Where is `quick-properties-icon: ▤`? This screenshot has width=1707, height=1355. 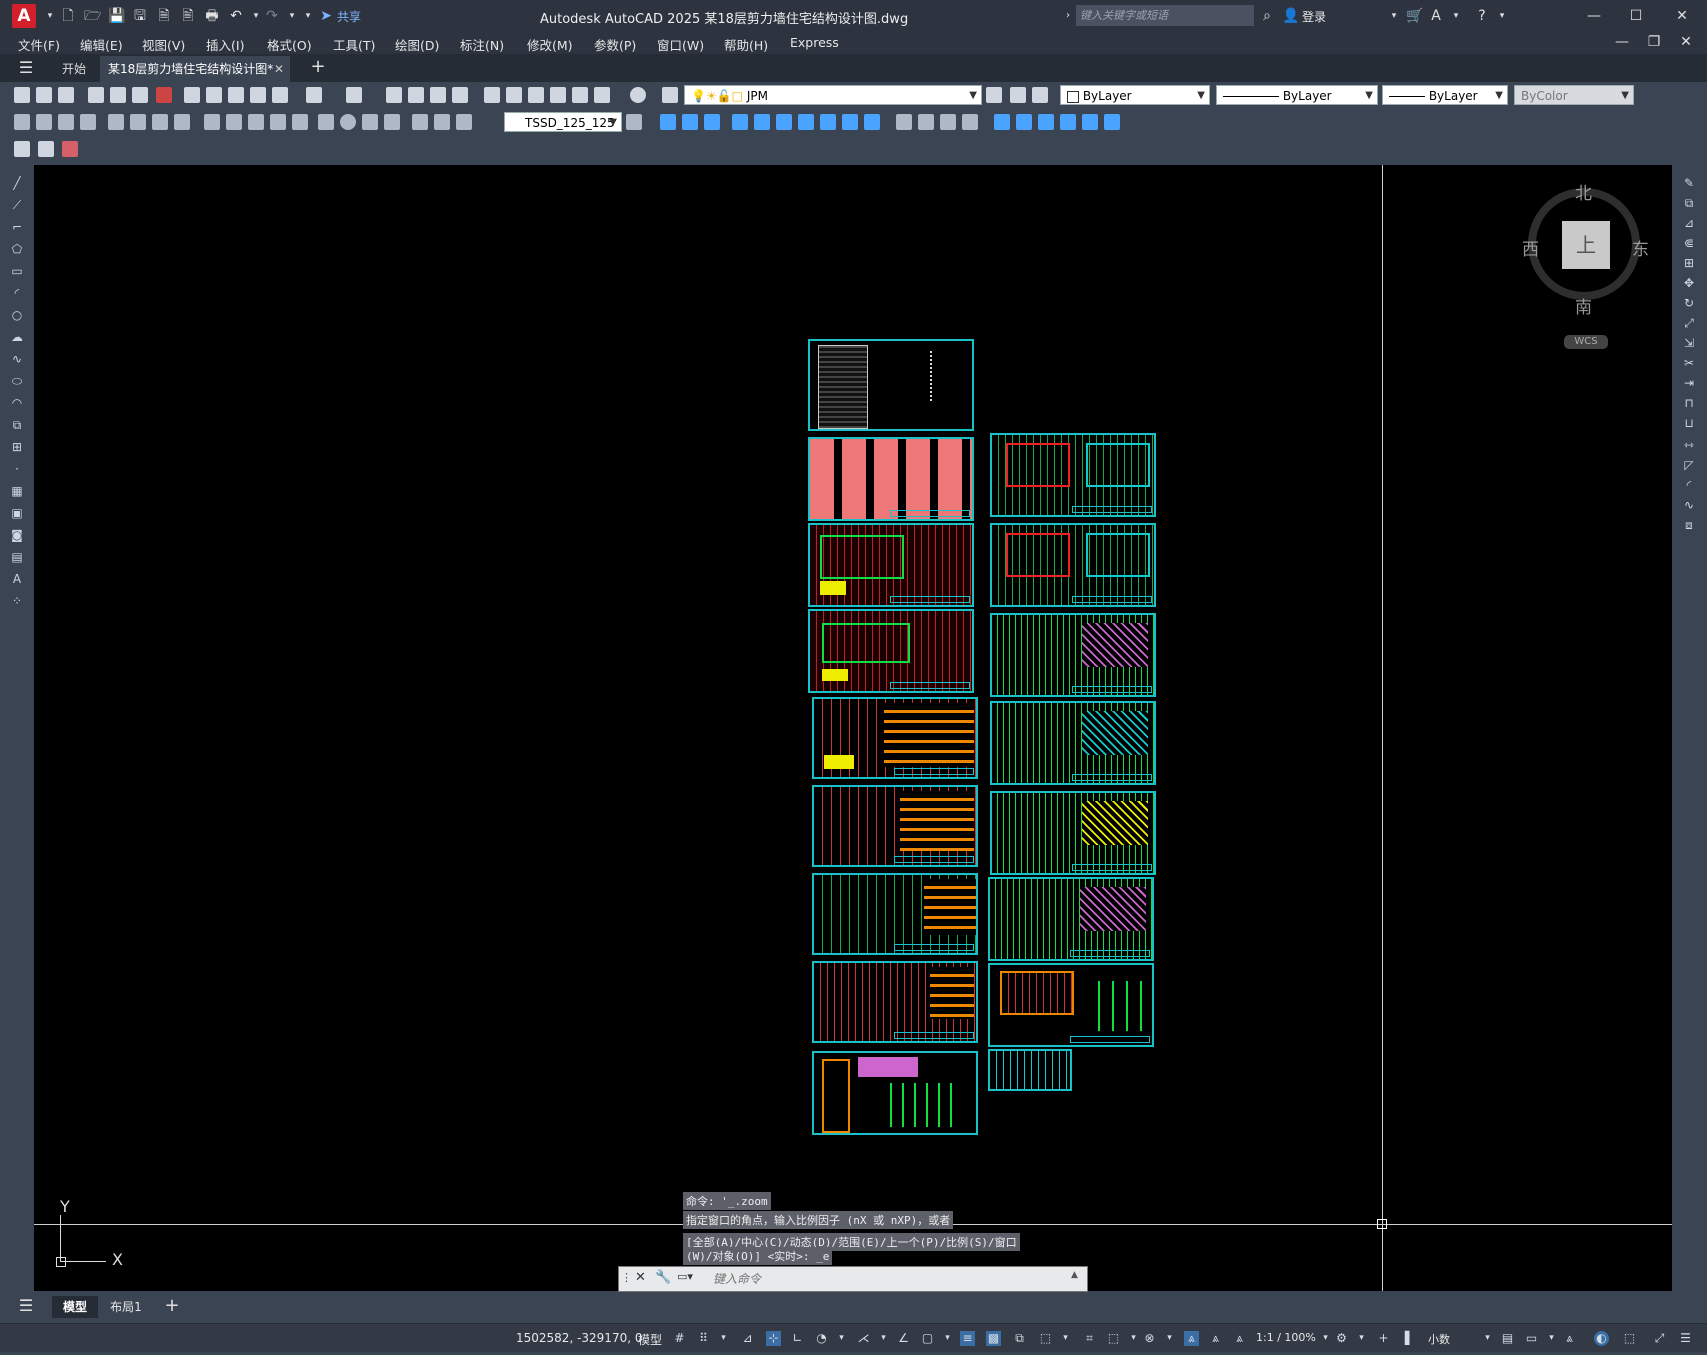 quick-properties-icon: ▤ is located at coordinates (1507, 1338).